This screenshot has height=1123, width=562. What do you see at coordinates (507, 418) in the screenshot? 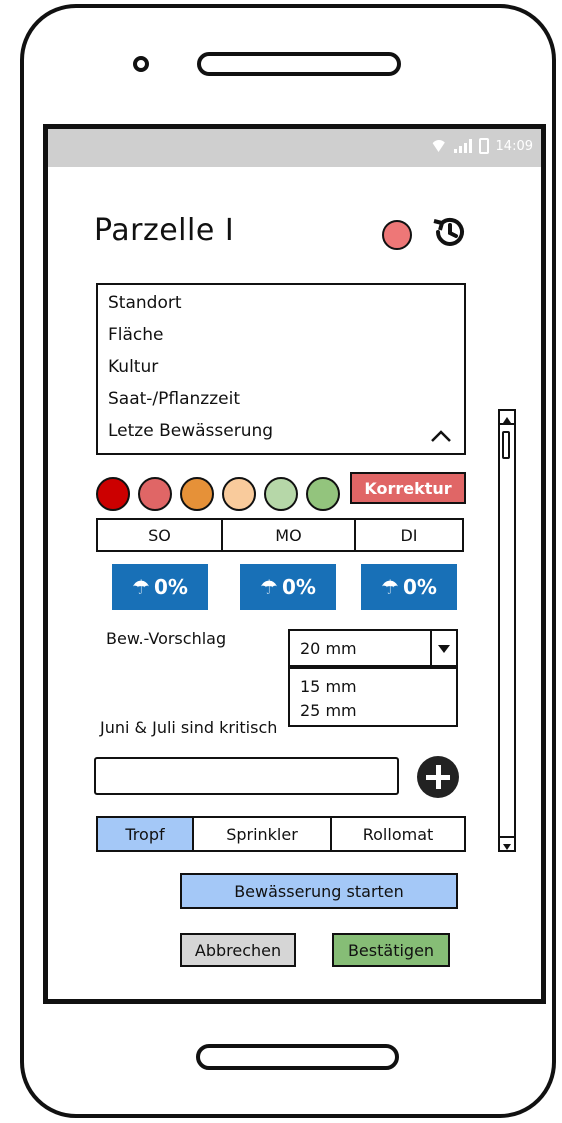
I see `scroll-up-arrow-icon` at bounding box center [507, 418].